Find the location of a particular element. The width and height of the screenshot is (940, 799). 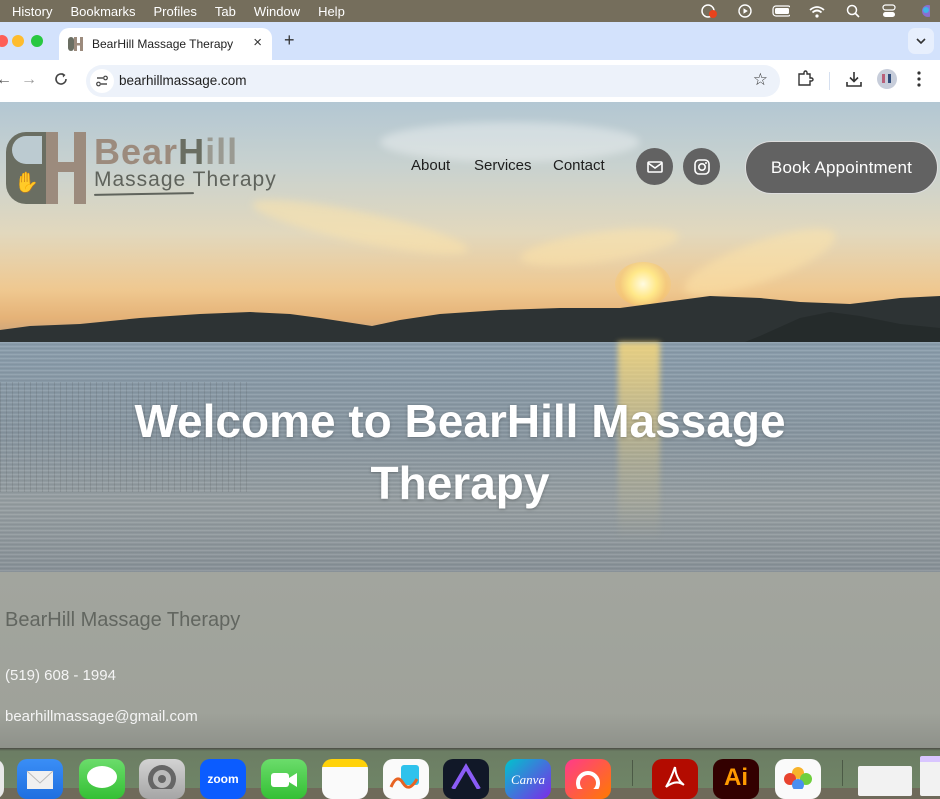

extensions-icon is located at coordinates (805, 81).